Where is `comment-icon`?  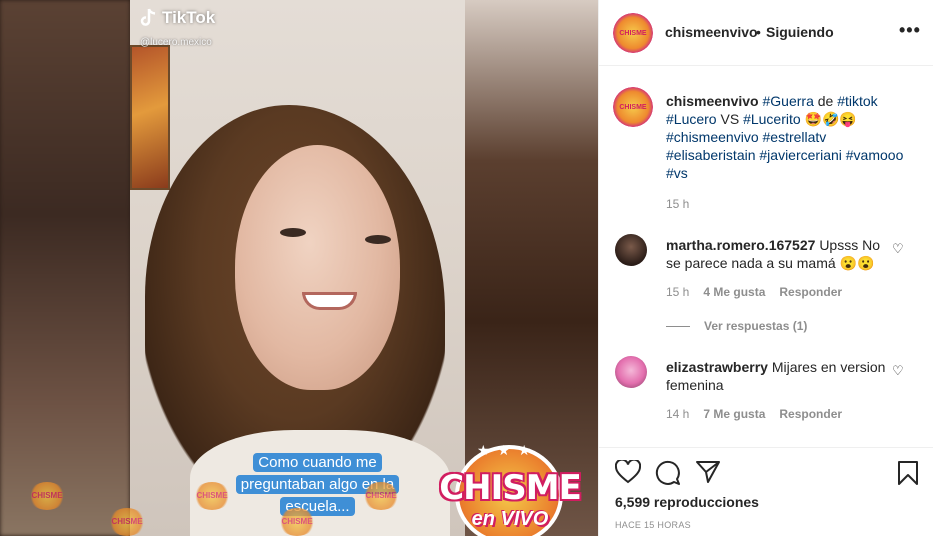 comment-icon is located at coordinates (668, 473).